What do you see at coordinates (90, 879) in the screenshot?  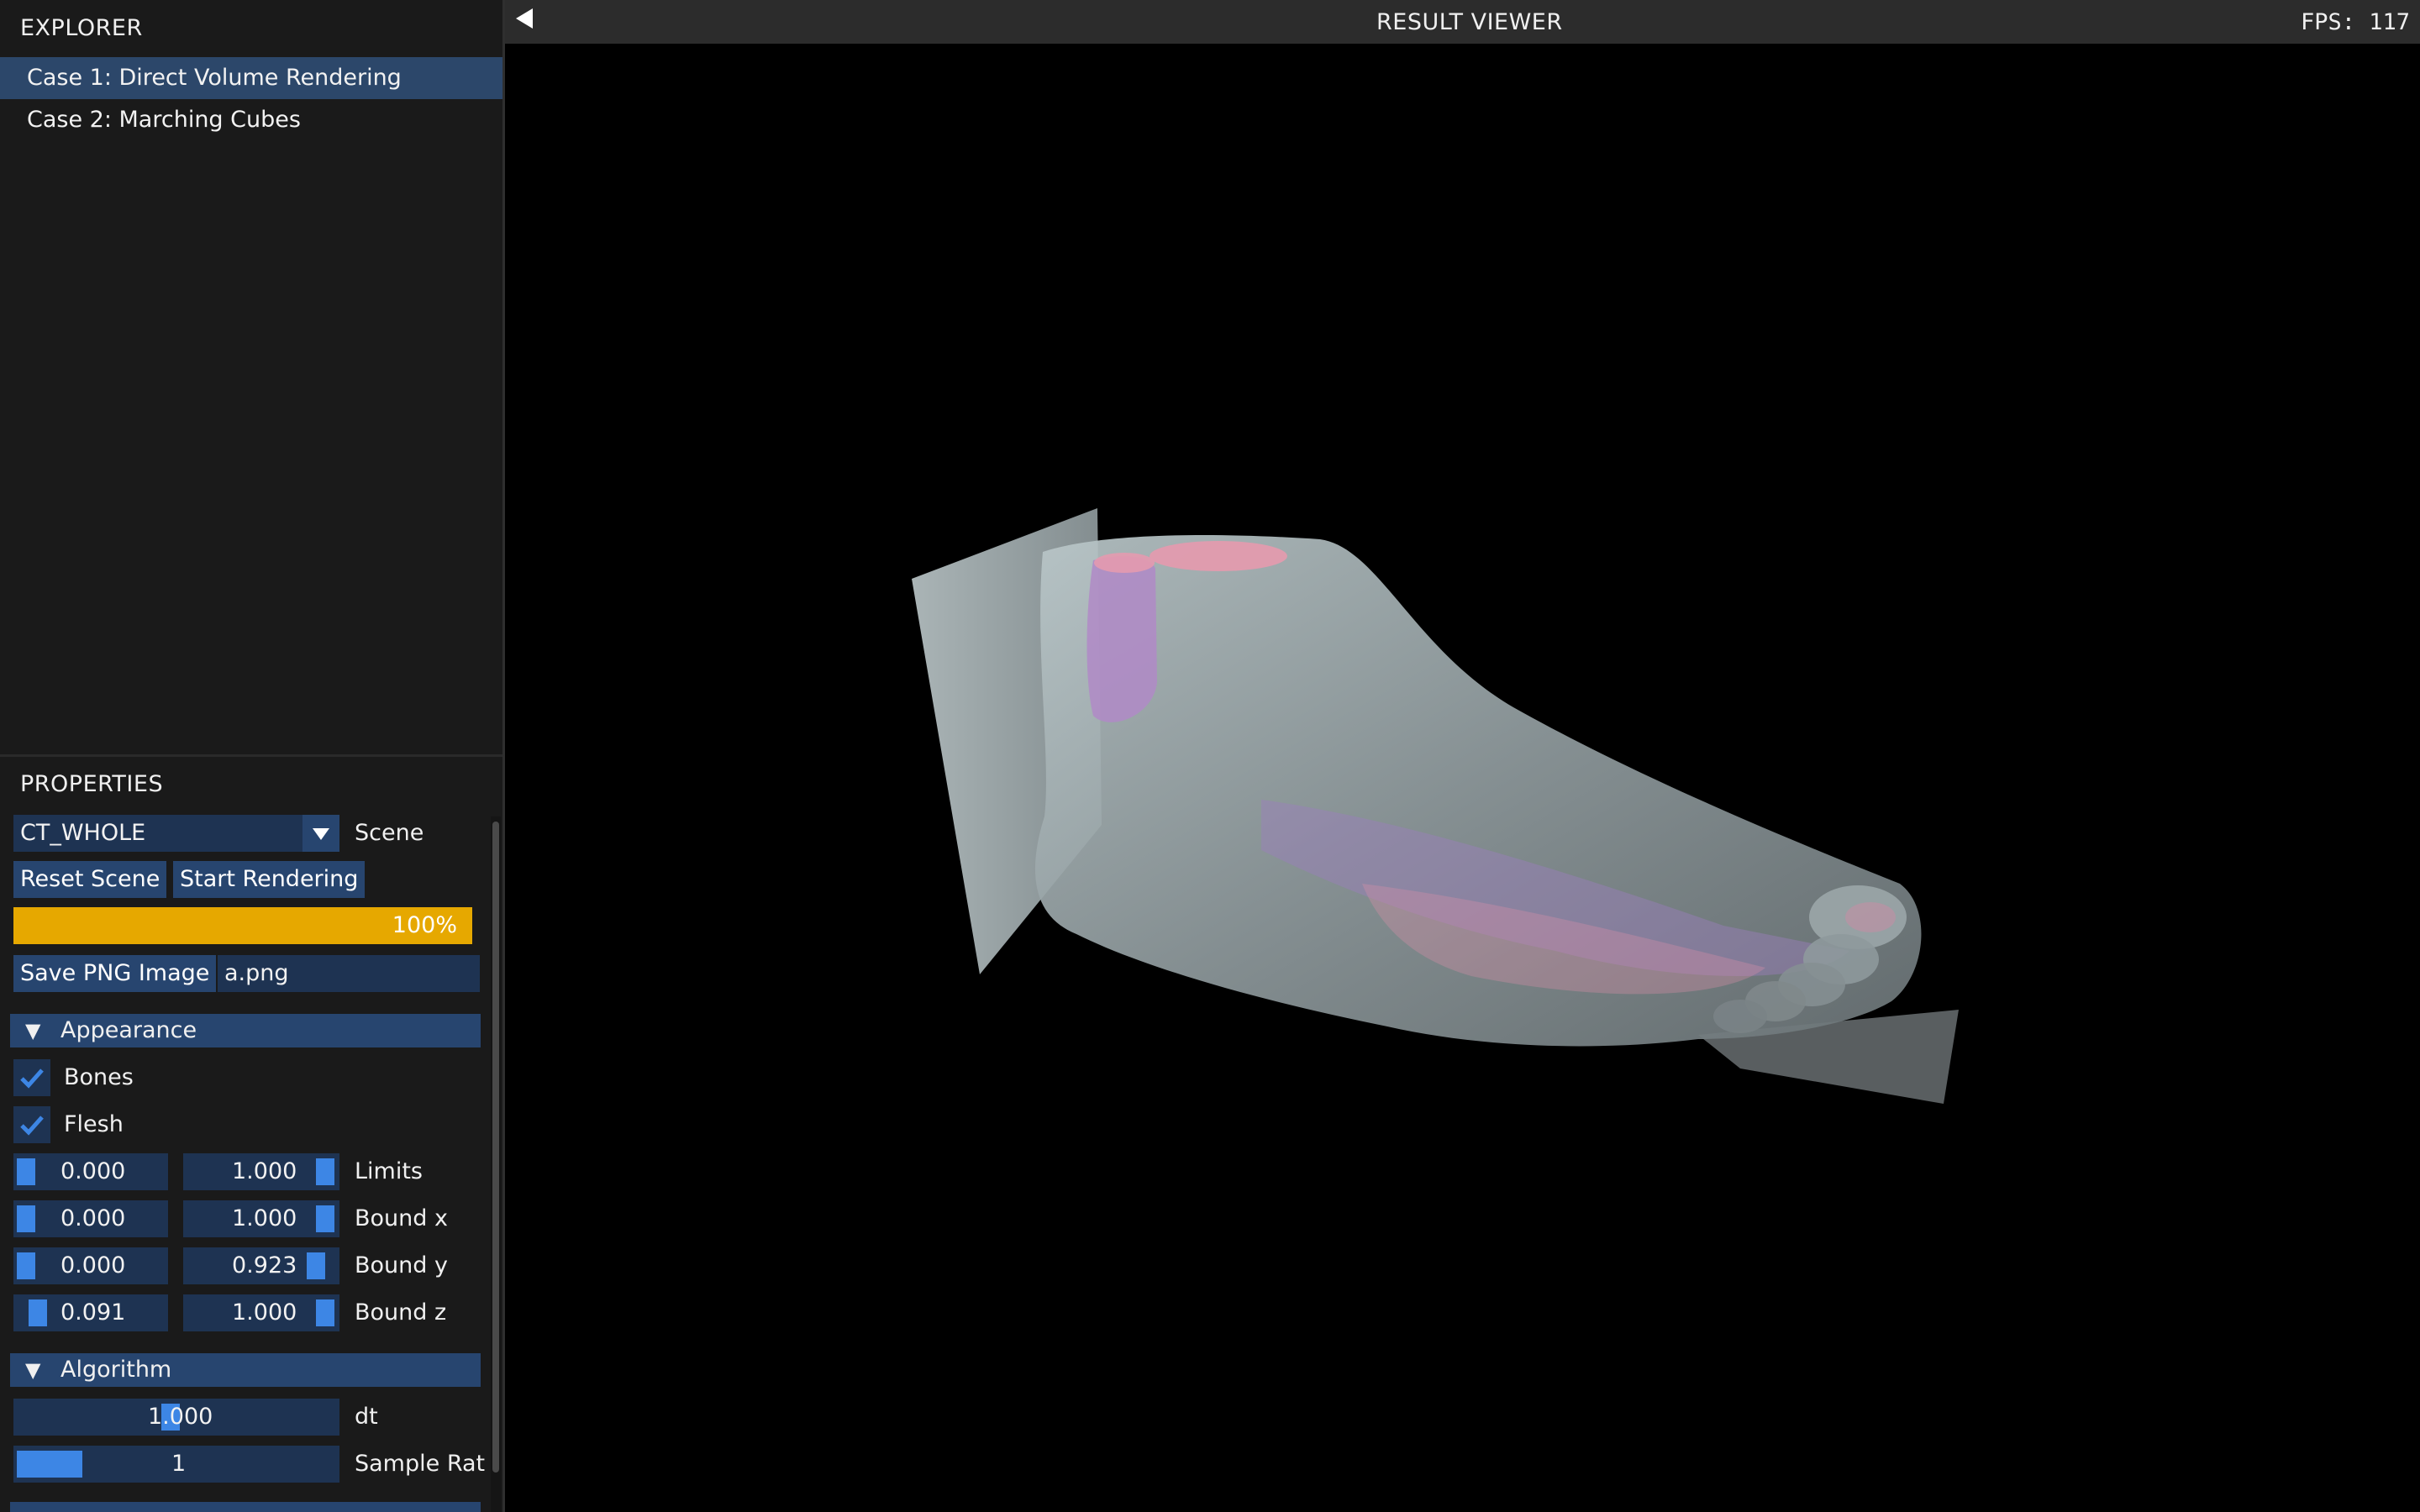 I see `reset-scene-button: Reset Scene` at bounding box center [90, 879].